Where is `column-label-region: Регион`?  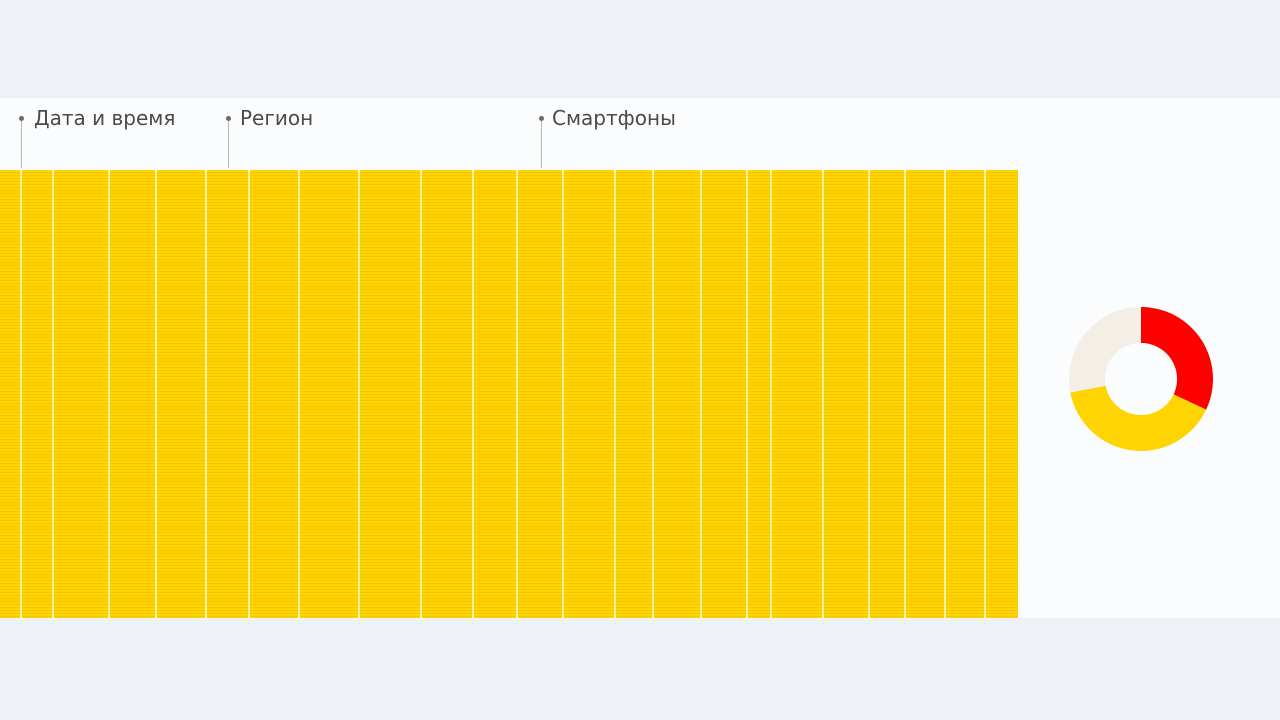 column-label-region: Регион is located at coordinates (277, 118).